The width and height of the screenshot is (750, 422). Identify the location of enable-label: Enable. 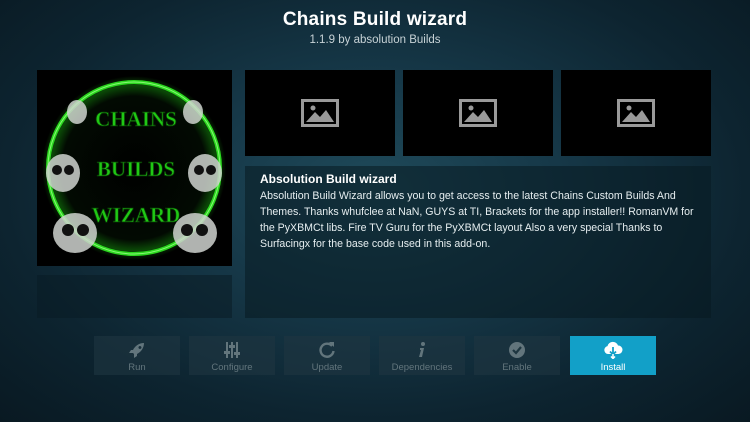
(517, 367).